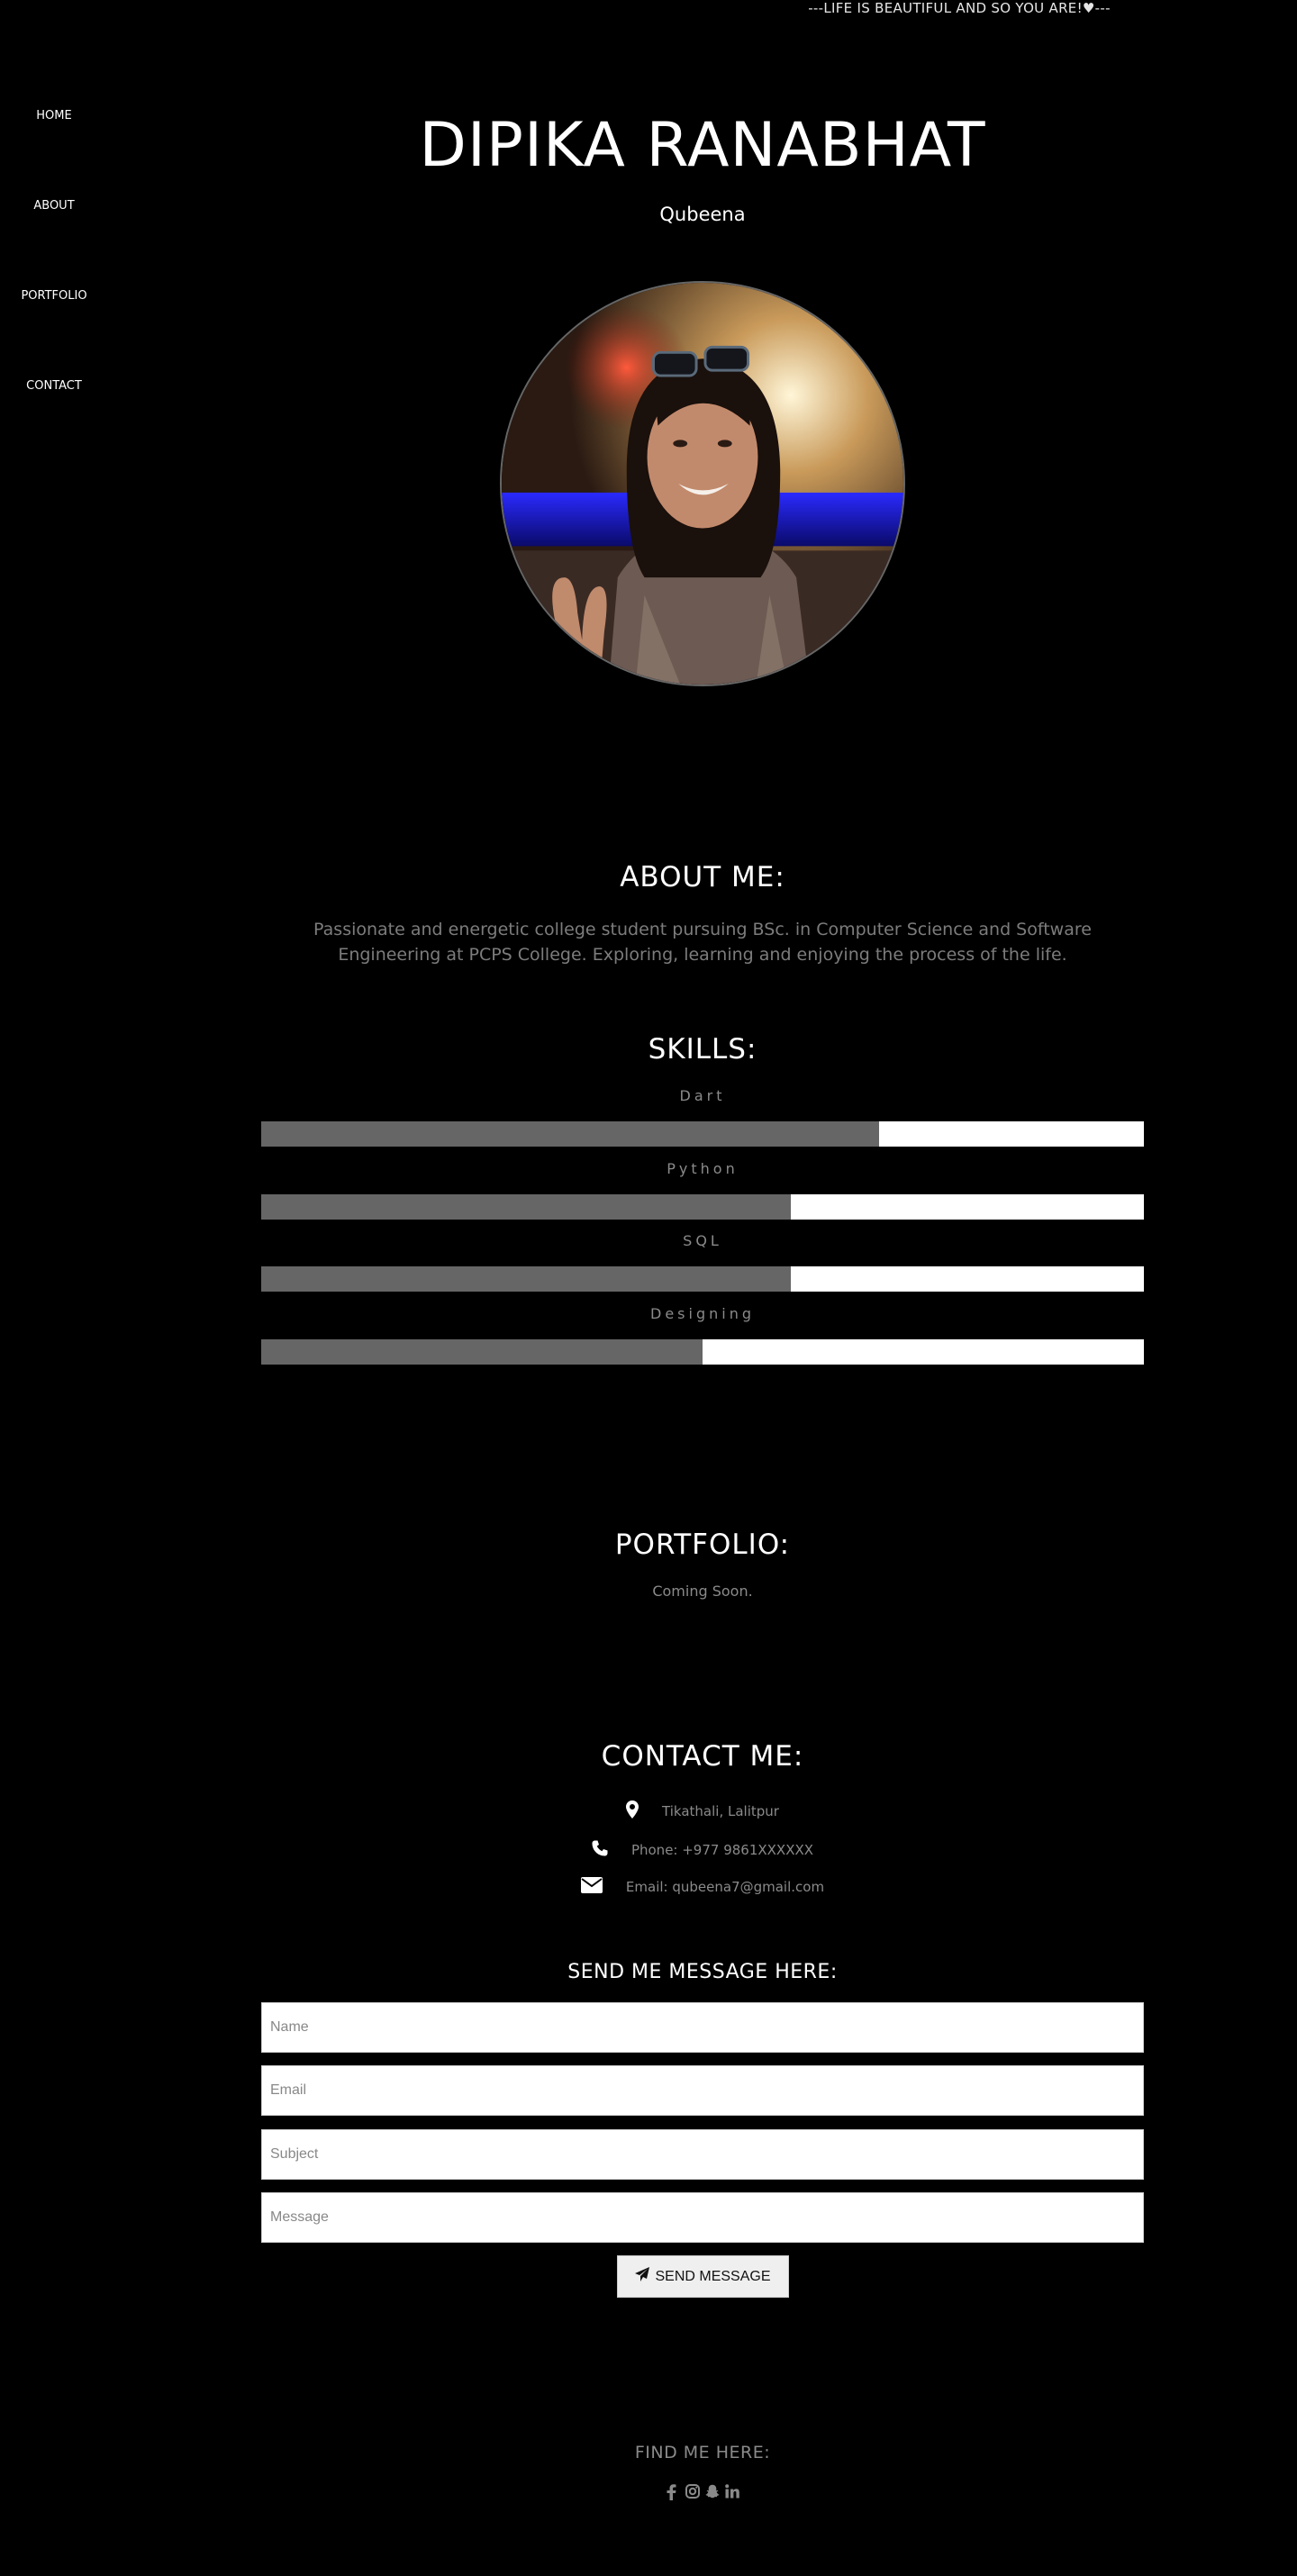  Describe the element at coordinates (591, 1887) in the screenshot. I see `envelope-icon` at that location.